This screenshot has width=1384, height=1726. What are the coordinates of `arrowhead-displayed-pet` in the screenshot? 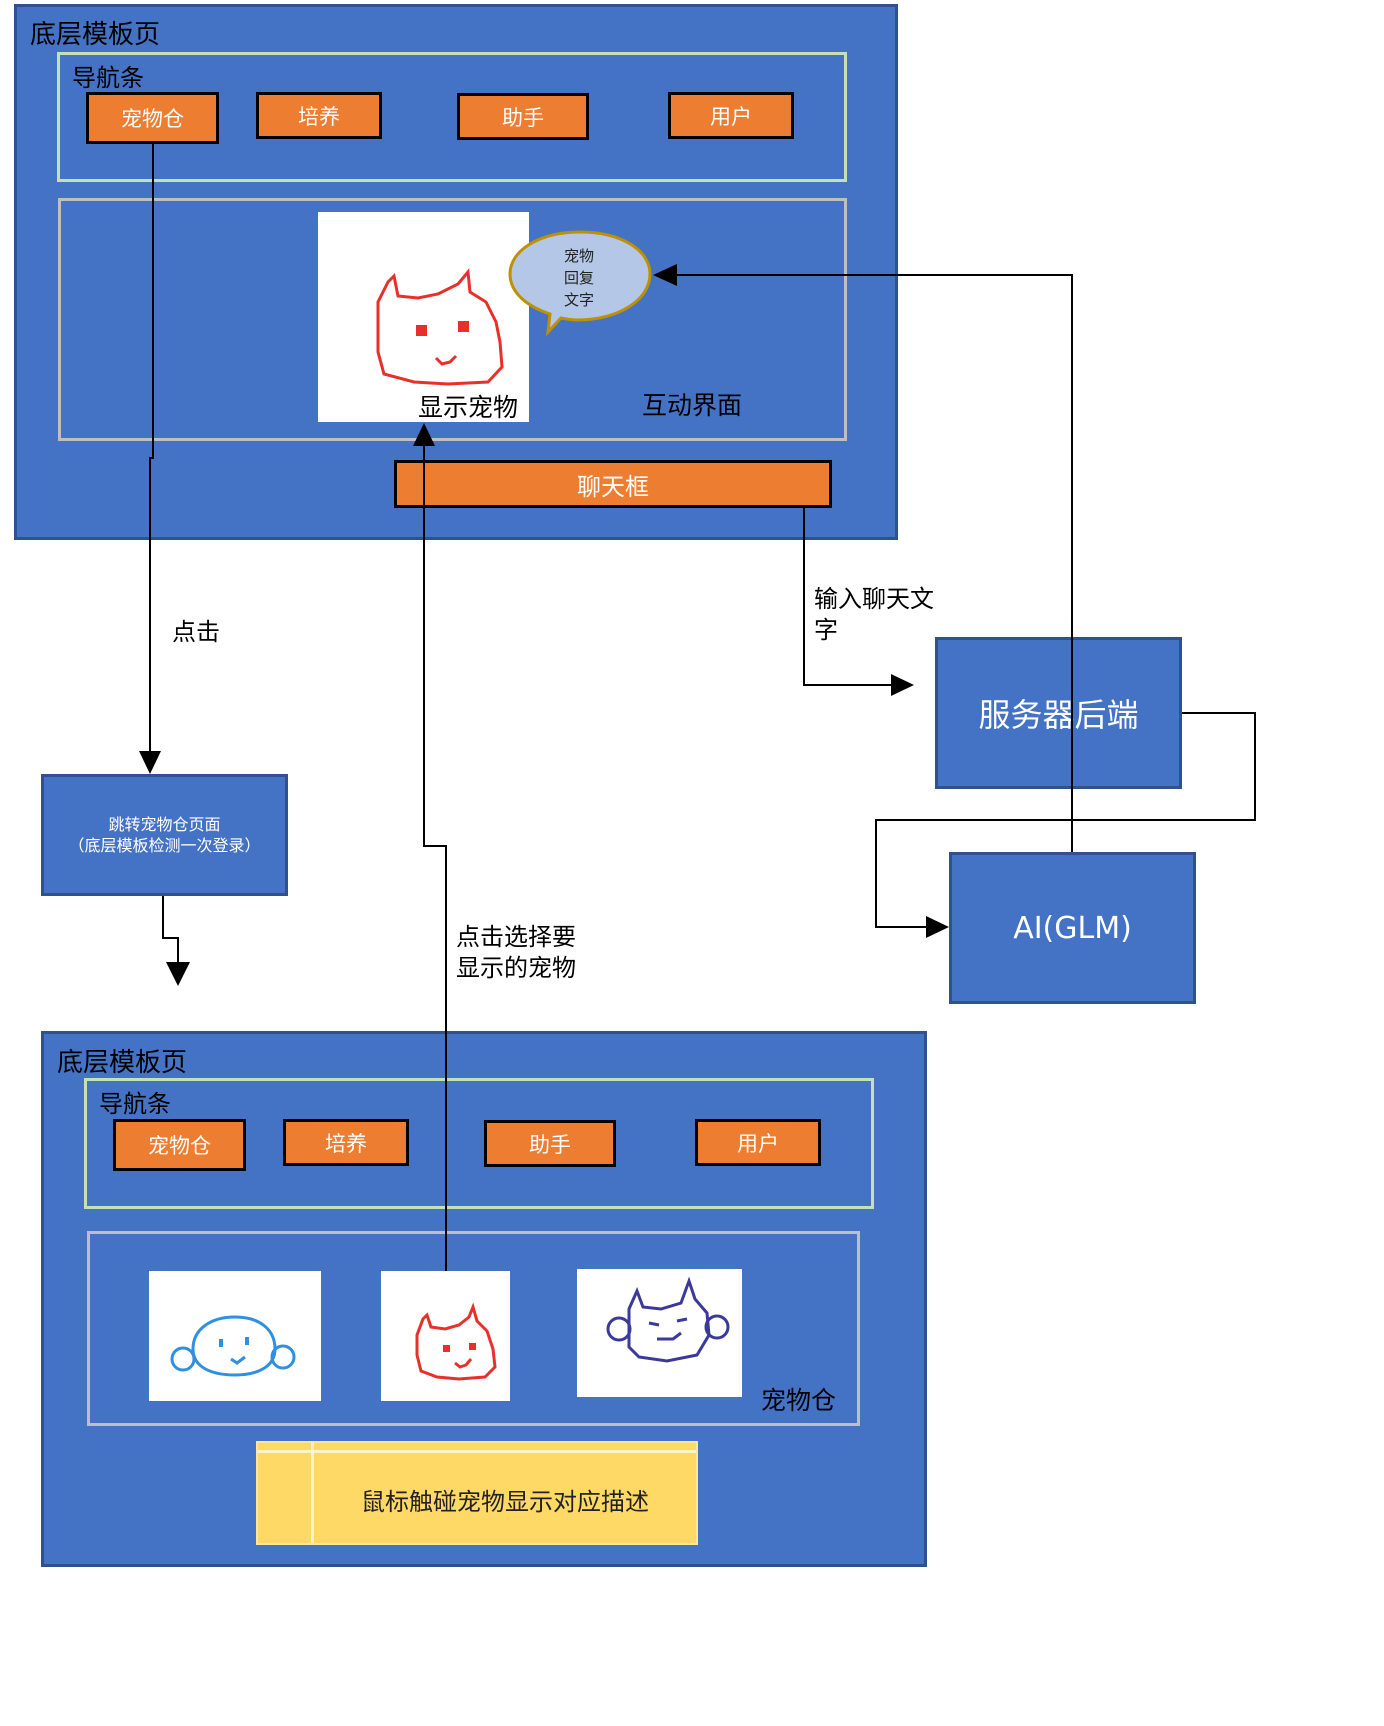 It's located at (424, 434).